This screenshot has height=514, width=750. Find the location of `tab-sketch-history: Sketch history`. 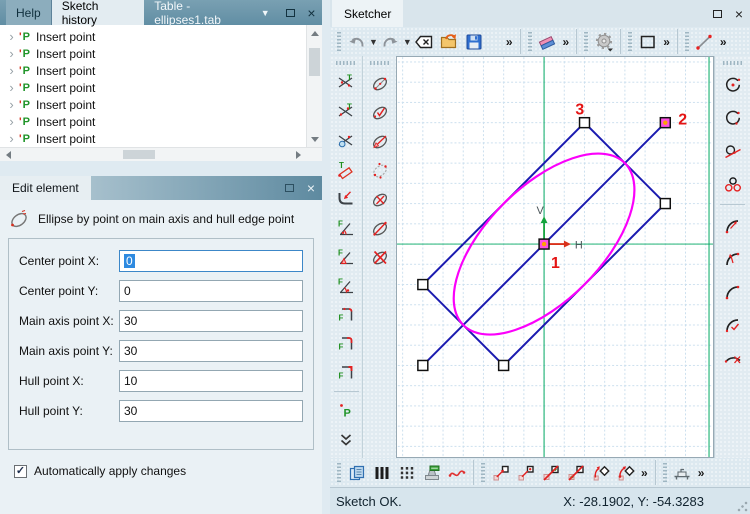

tab-sketch-history: Sketch history is located at coordinates (98, 13).